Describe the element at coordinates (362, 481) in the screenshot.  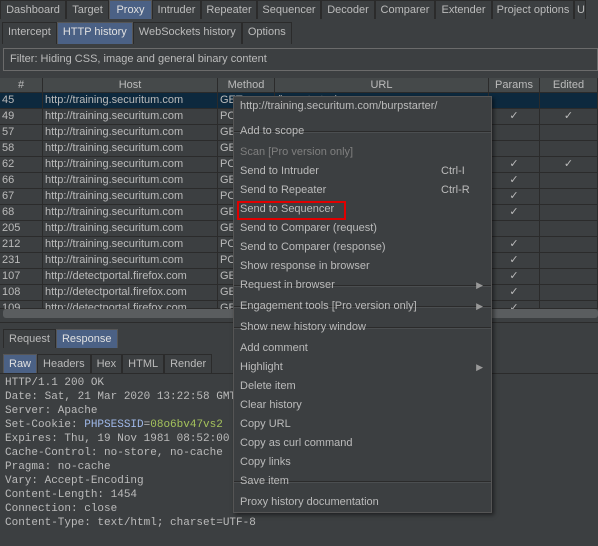
I see `menu-item-save-item: Save item` at that location.